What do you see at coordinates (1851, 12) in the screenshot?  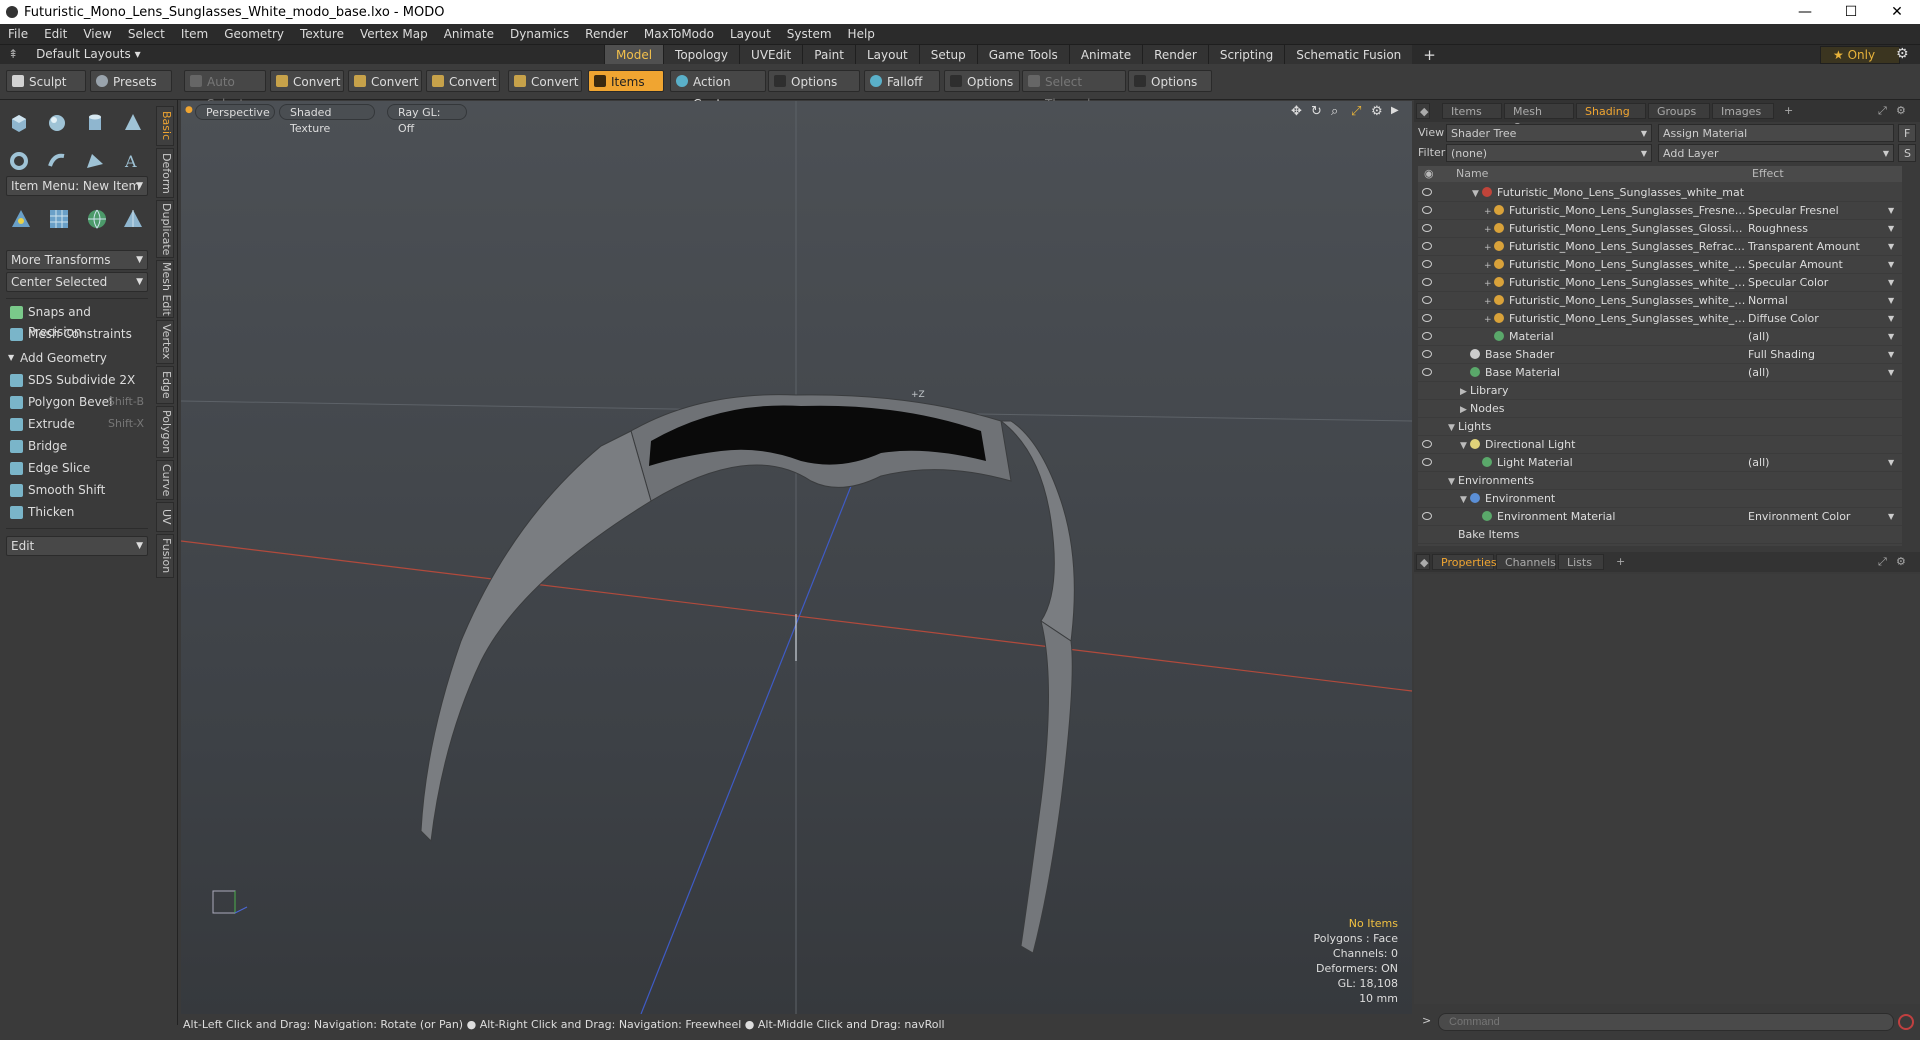 I see `maximize-button: ☐` at bounding box center [1851, 12].